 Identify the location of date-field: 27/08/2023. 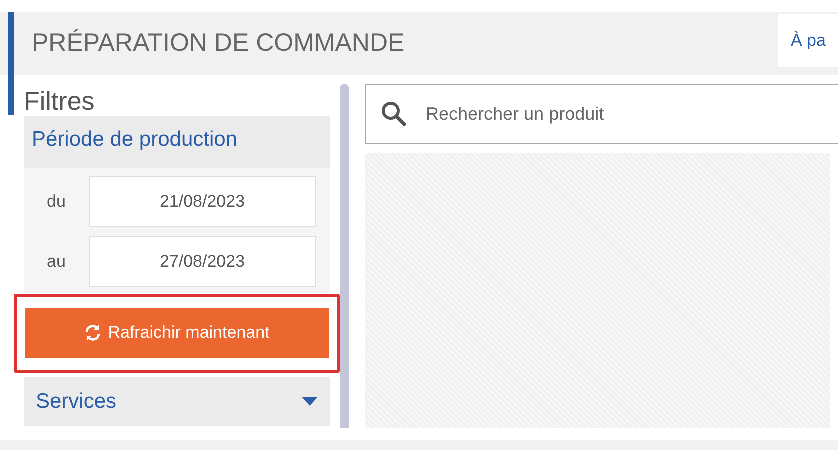
(202, 261).